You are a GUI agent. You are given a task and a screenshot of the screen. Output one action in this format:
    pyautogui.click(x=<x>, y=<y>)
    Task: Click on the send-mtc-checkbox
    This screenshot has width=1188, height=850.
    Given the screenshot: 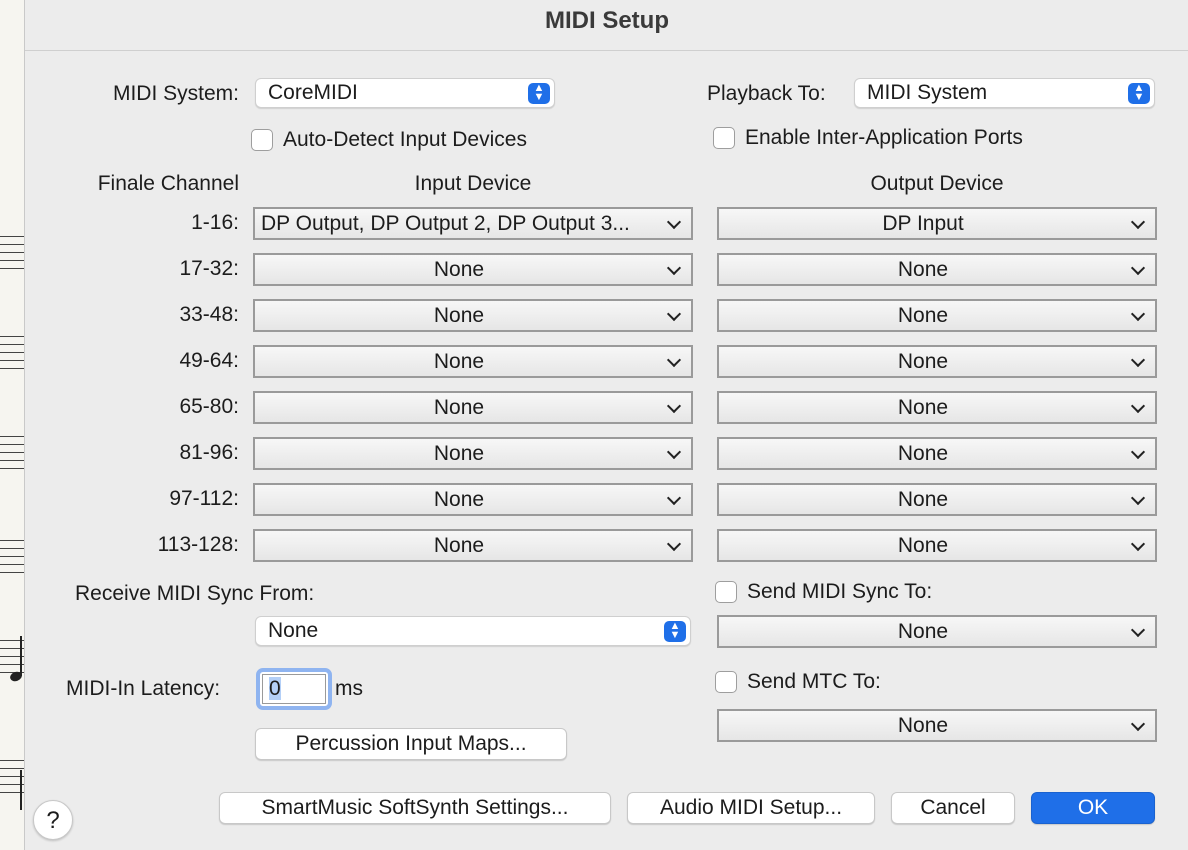 What is the action you would take?
    pyautogui.click(x=726, y=682)
    